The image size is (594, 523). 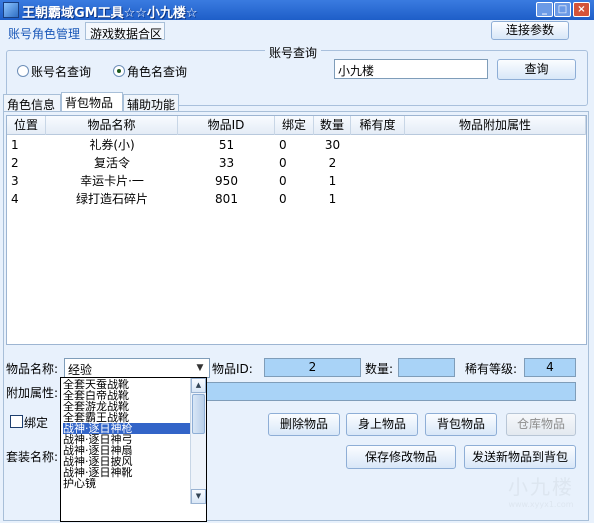 What do you see at coordinates (426, 367) in the screenshot?
I see `quantity-input` at bounding box center [426, 367].